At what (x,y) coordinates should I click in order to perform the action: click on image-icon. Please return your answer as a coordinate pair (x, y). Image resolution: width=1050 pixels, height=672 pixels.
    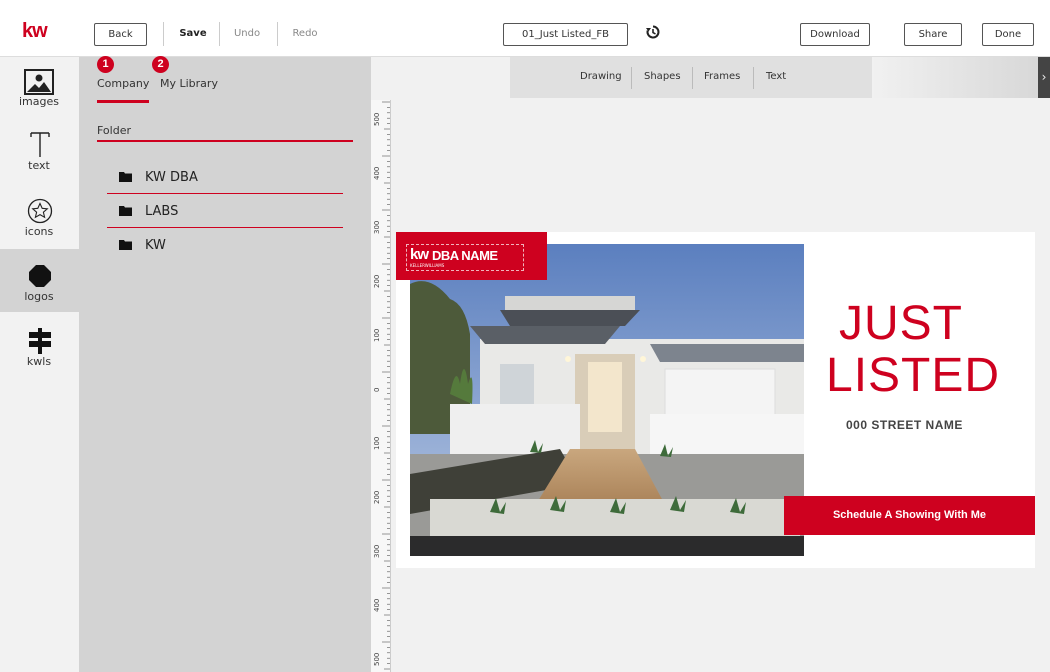
    Looking at the image, I should click on (39, 82).